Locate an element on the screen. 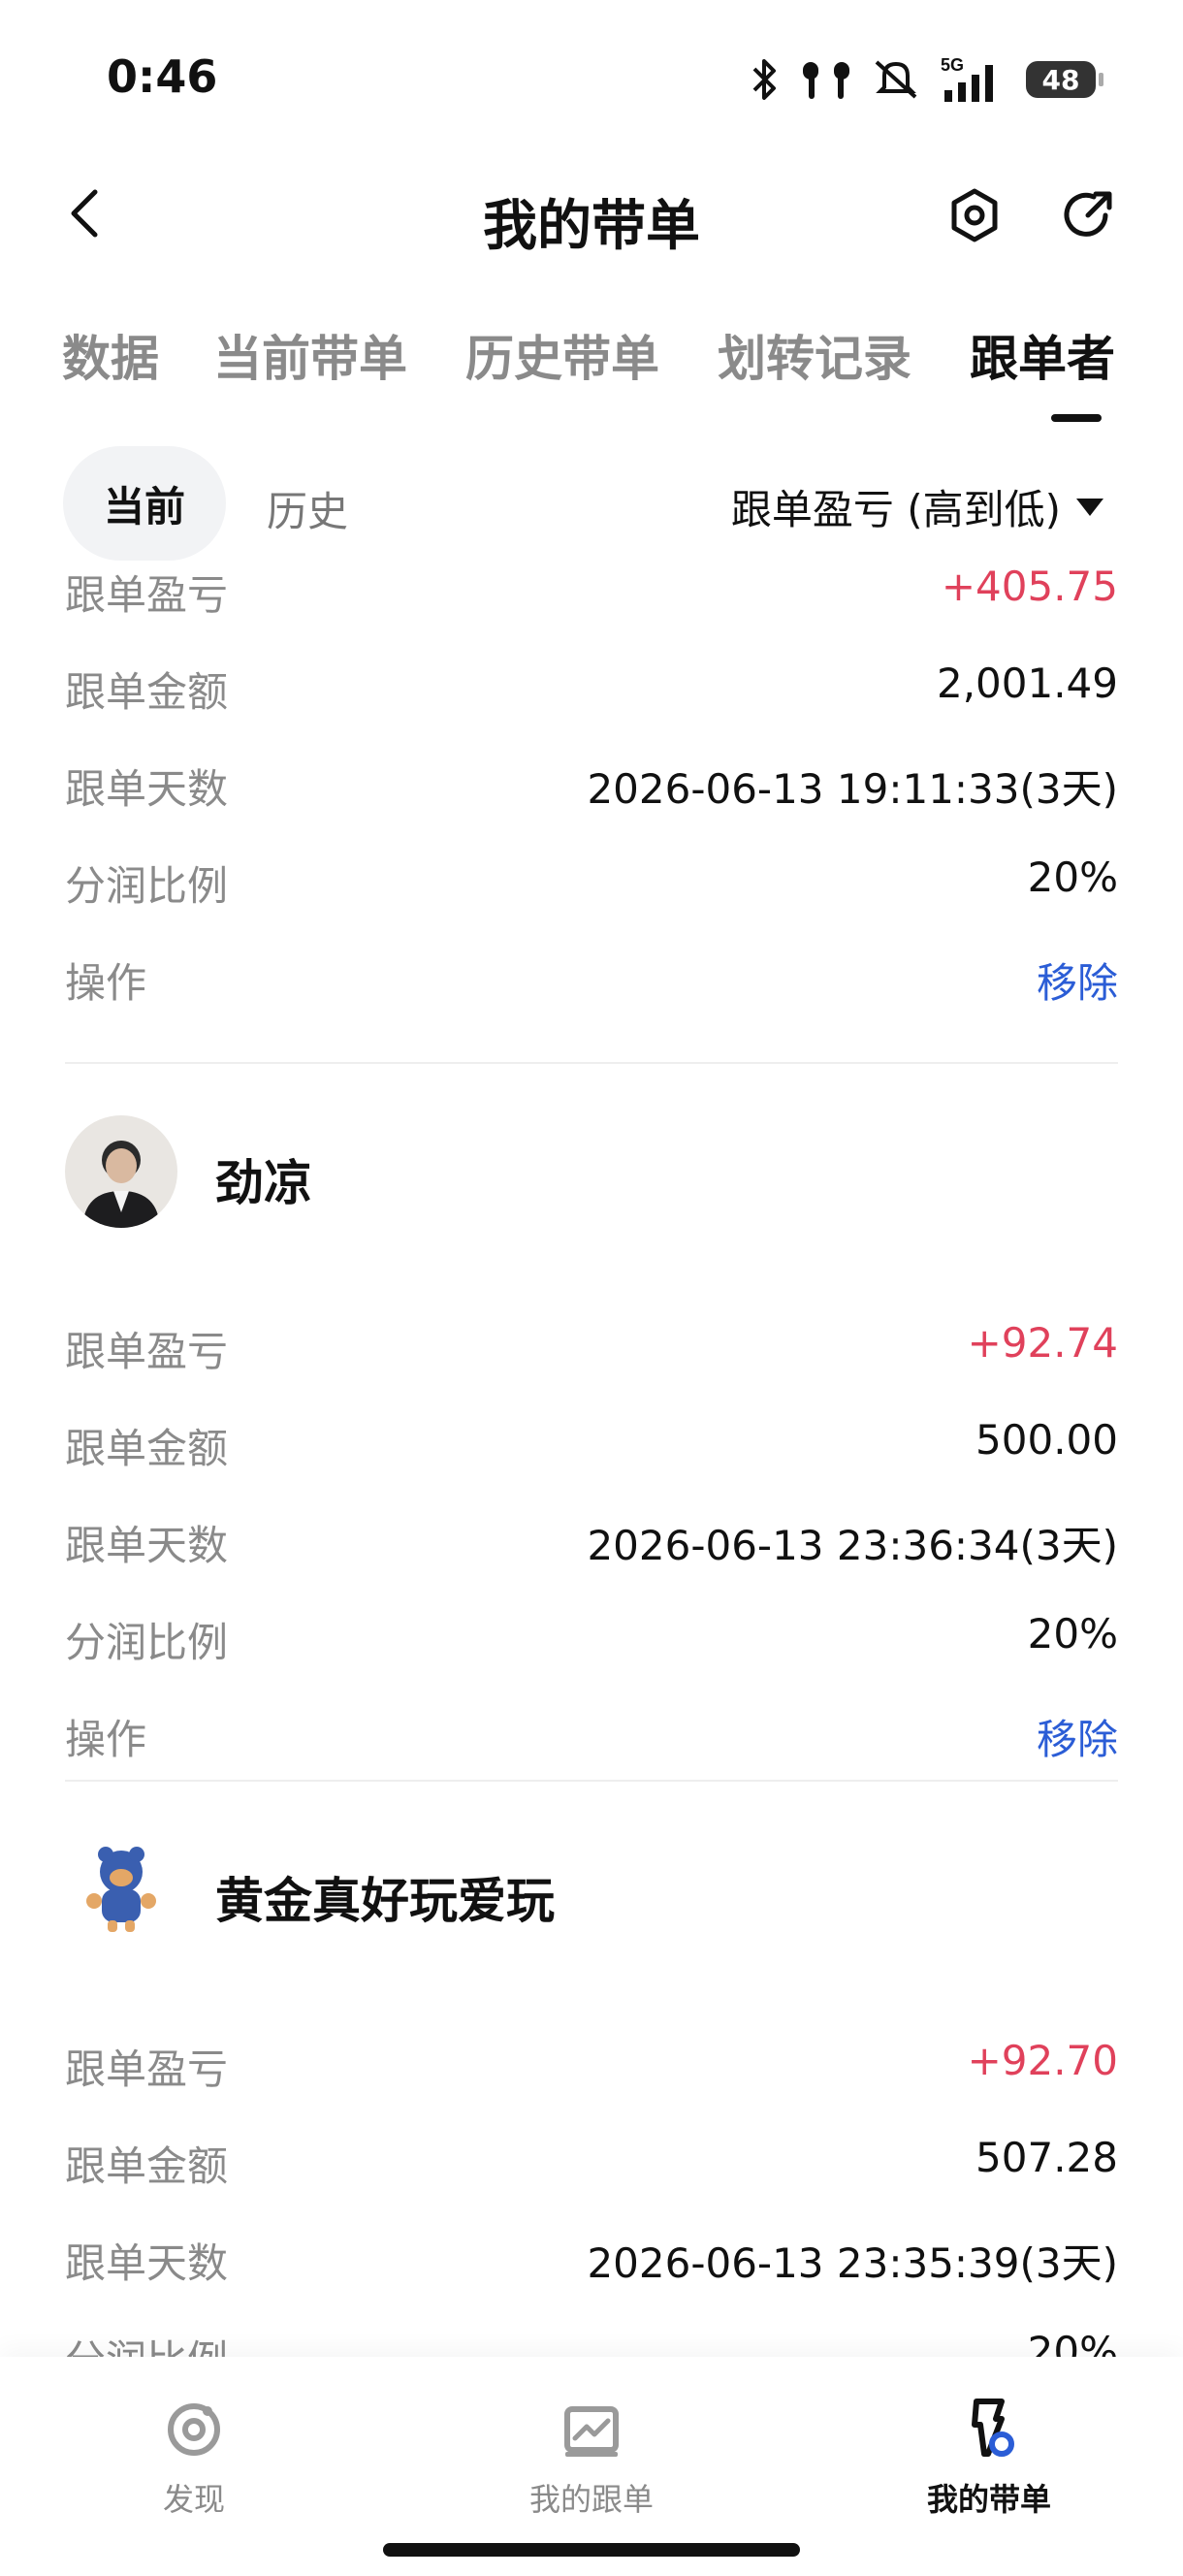 Image resolution: width=1183 pixels, height=2576 pixels. home-indicator is located at coordinates (591, 2550).